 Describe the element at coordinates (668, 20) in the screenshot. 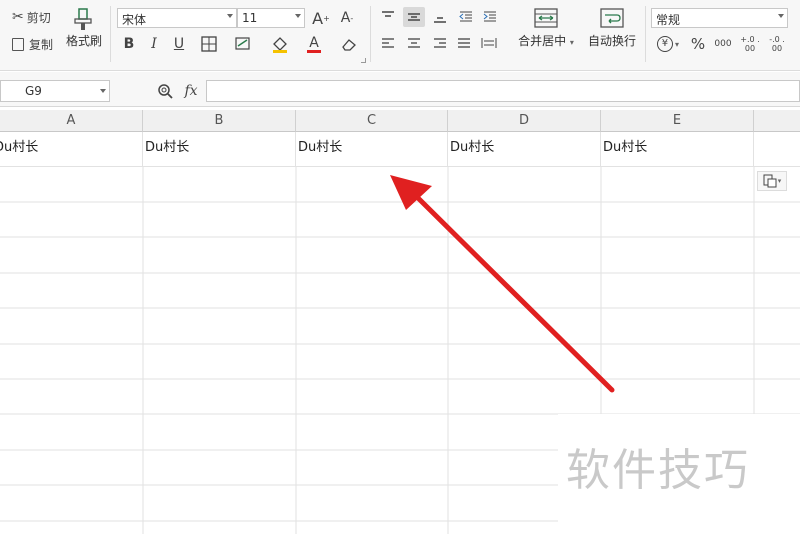

I see `number-format-value: 常规` at that location.